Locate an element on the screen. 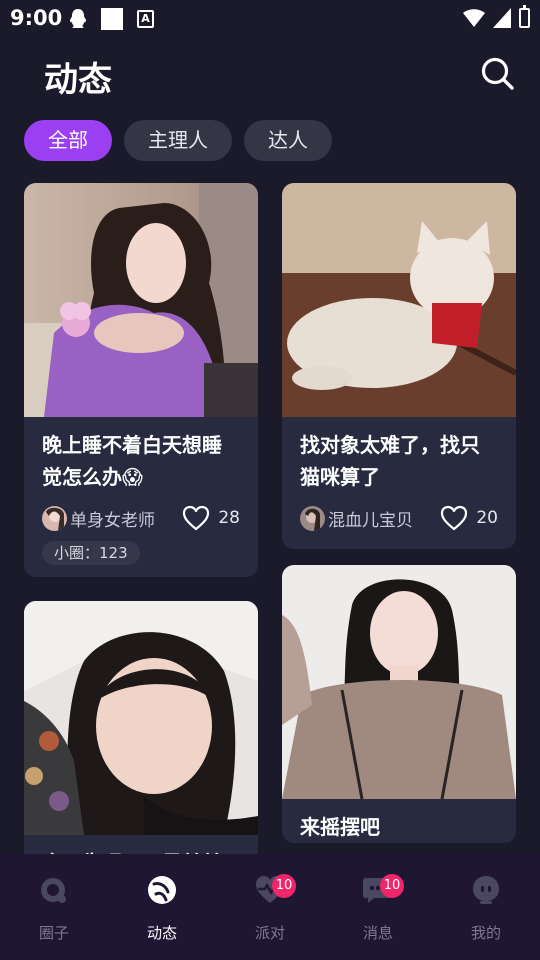 The height and width of the screenshot is (960, 540). girl-knit-top-photo is located at coordinates (399, 682).